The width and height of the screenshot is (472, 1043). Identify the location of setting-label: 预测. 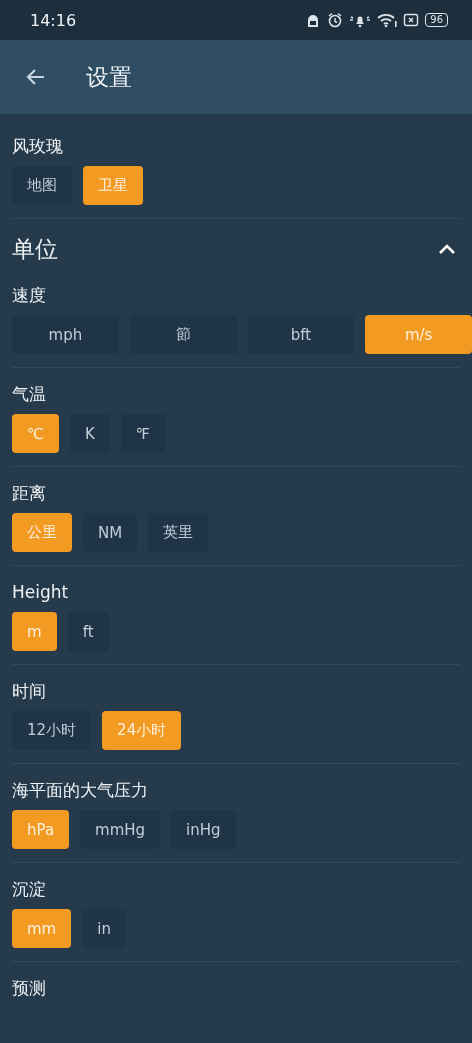
(29, 988).